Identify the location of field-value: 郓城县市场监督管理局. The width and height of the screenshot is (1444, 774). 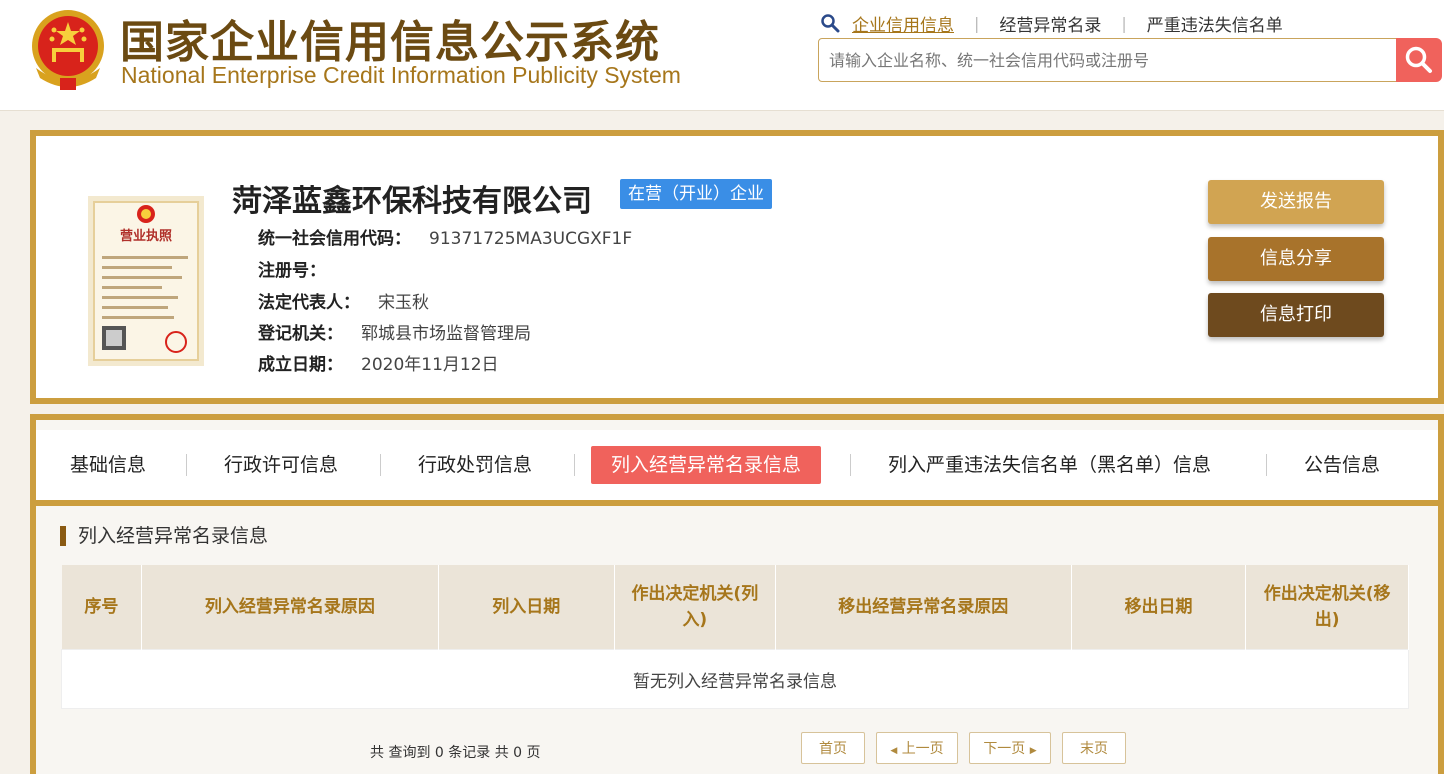
(446, 334).